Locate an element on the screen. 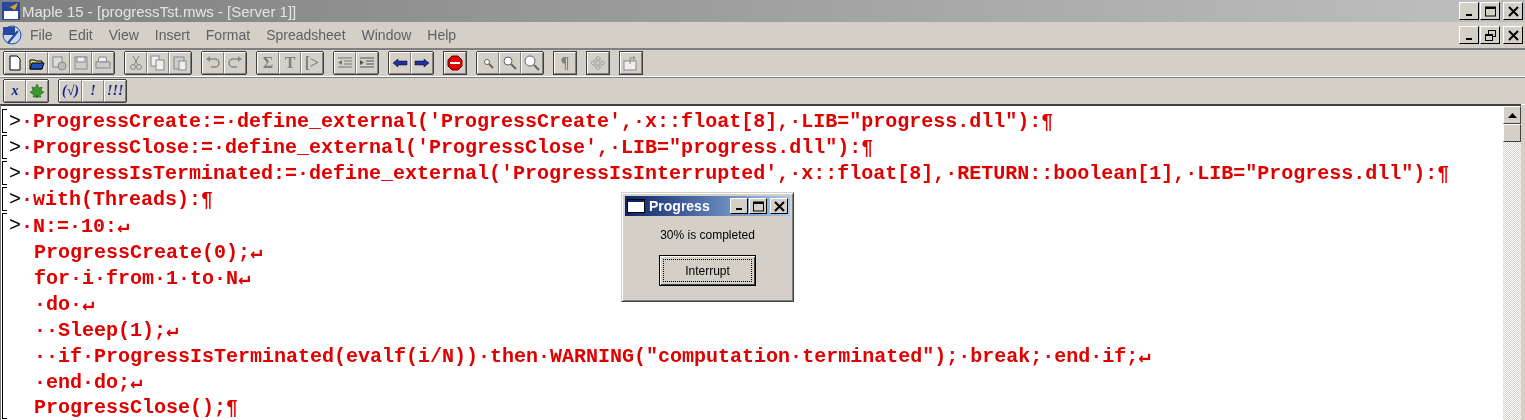 This screenshot has width=1525, height=420. scroll-up-button is located at coordinates (1512, 115).